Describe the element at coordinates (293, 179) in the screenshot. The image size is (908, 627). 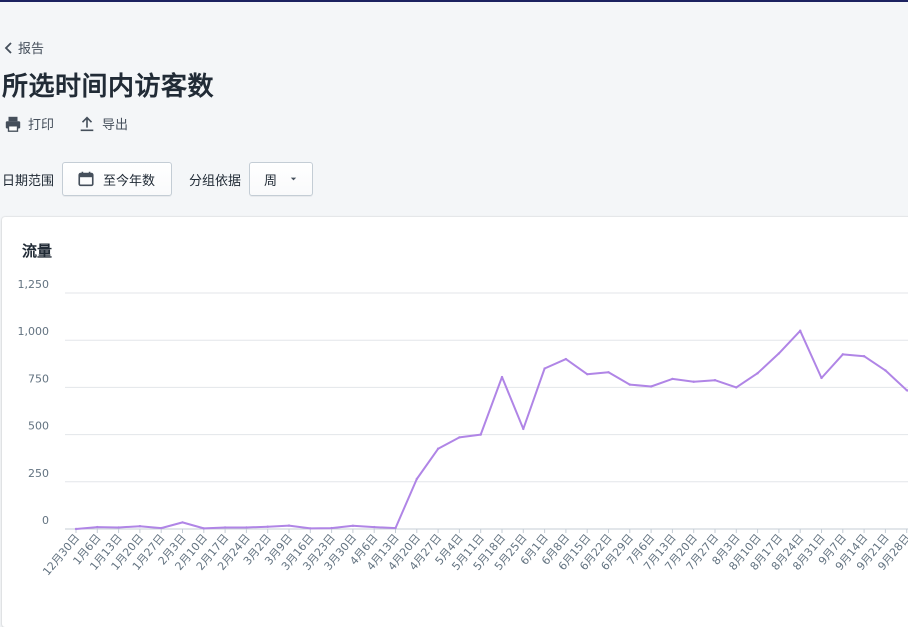
I see `caret-down-icon` at that location.